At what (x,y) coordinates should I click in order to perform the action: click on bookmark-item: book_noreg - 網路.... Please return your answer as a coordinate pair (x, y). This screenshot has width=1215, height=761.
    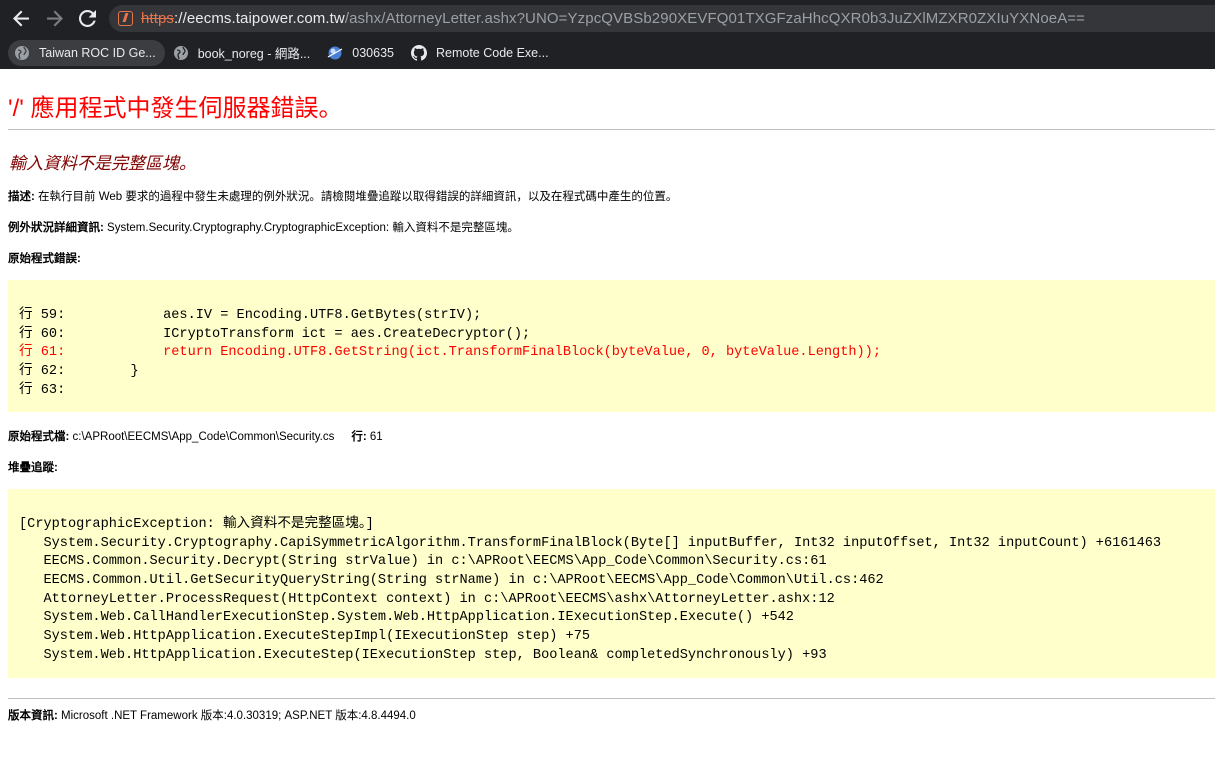
    Looking at the image, I should click on (243, 53).